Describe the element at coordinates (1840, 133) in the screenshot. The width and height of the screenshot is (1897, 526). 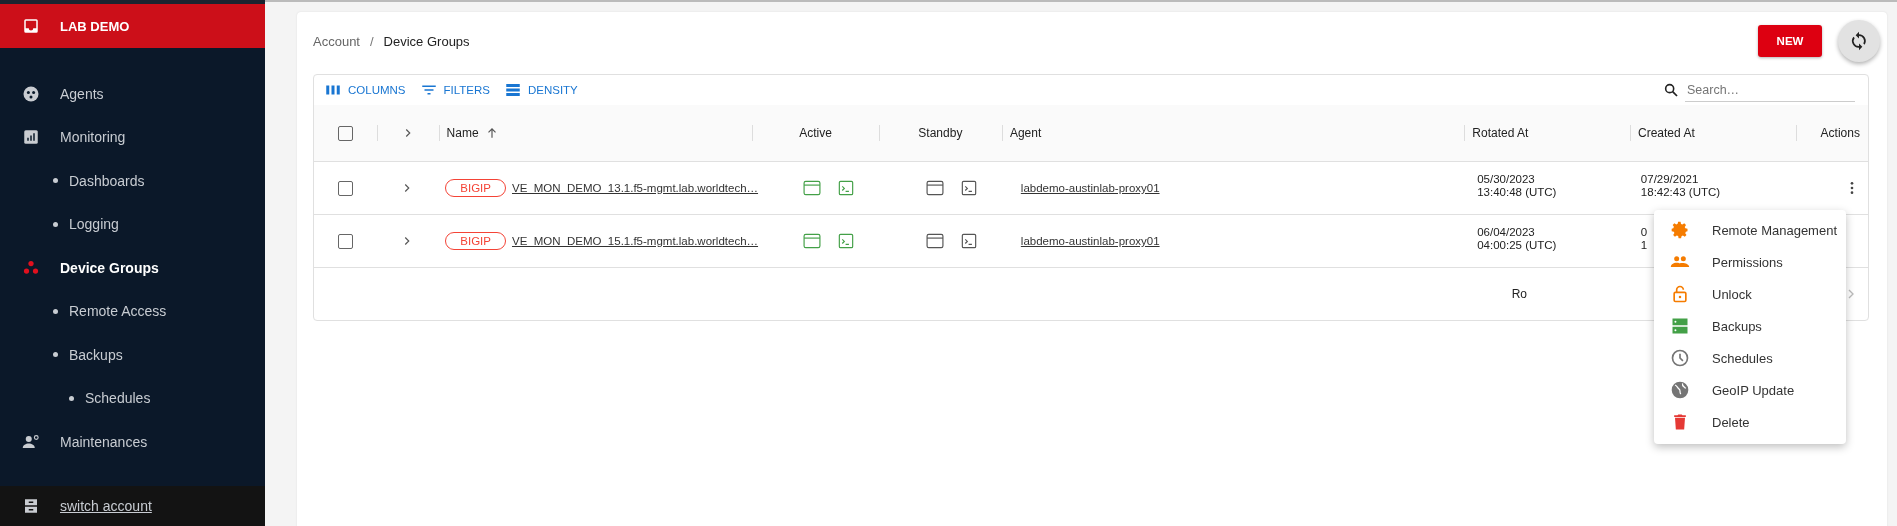
I see `column-header: Actions` at that location.